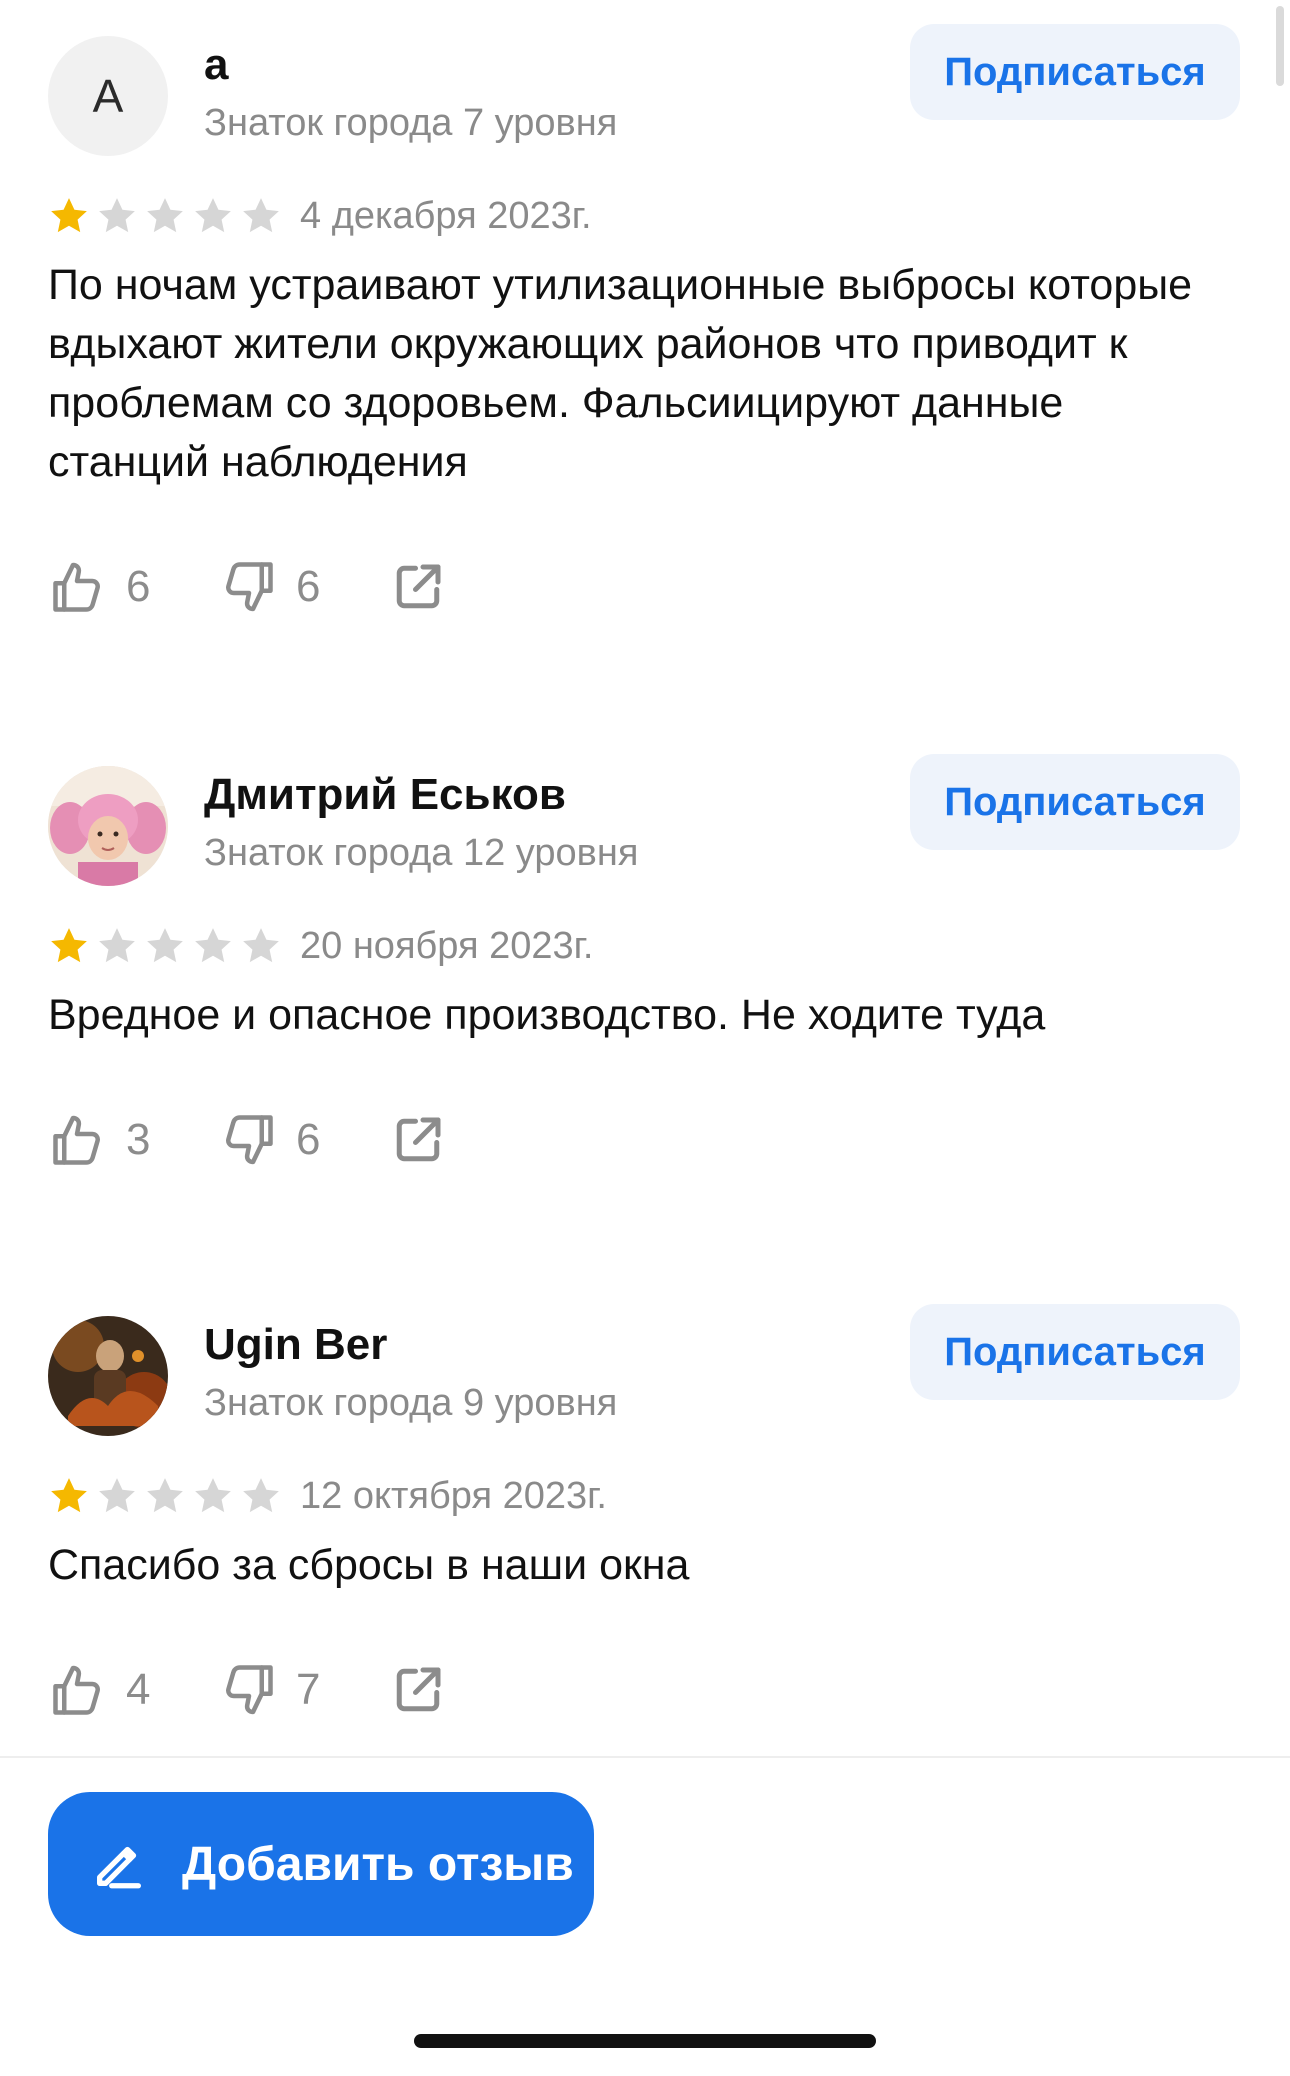  What do you see at coordinates (453, 1495) in the screenshot?
I see `review-date: 12 октября 2023г.` at bounding box center [453, 1495].